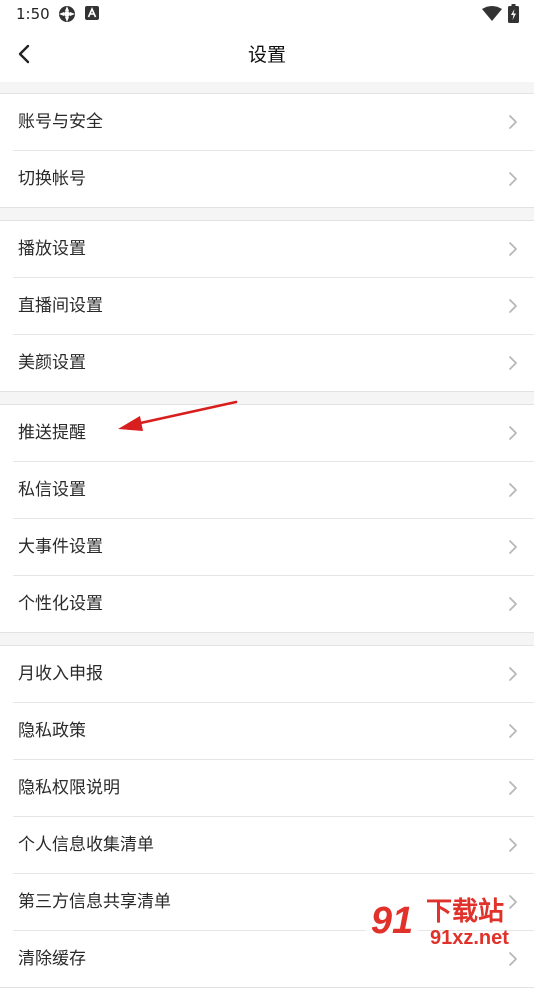 The width and height of the screenshot is (534, 988). Describe the element at coordinates (273, 249) in the screenshot. I see `settings-row: 播放设置` at that location.